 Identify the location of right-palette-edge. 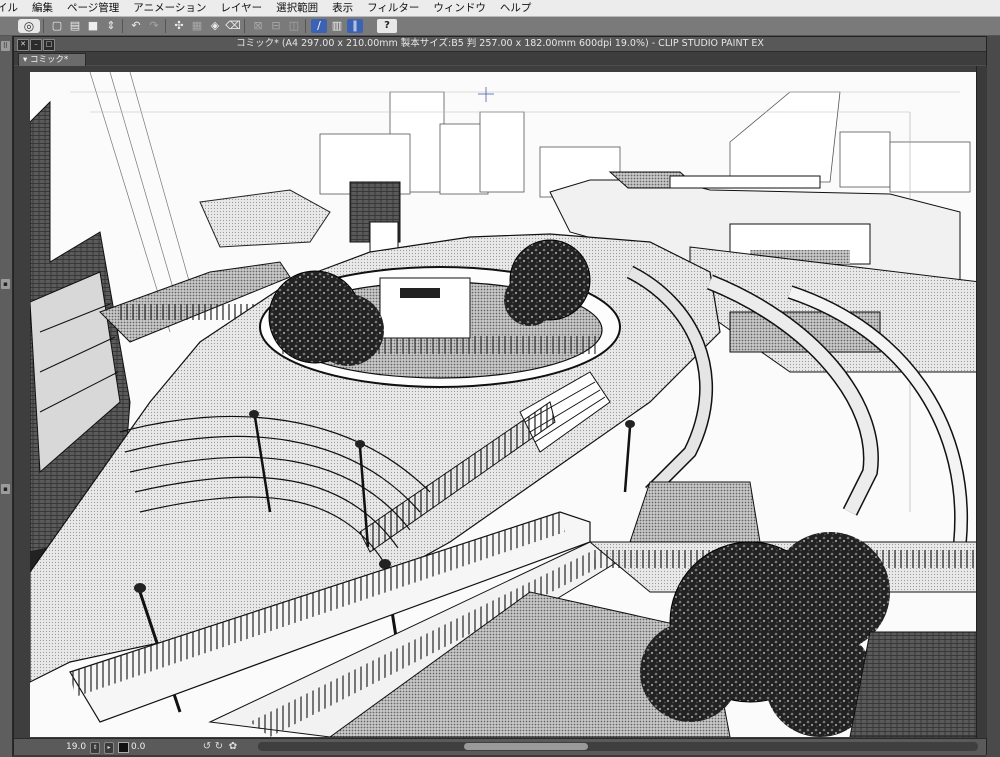
(993, 396).